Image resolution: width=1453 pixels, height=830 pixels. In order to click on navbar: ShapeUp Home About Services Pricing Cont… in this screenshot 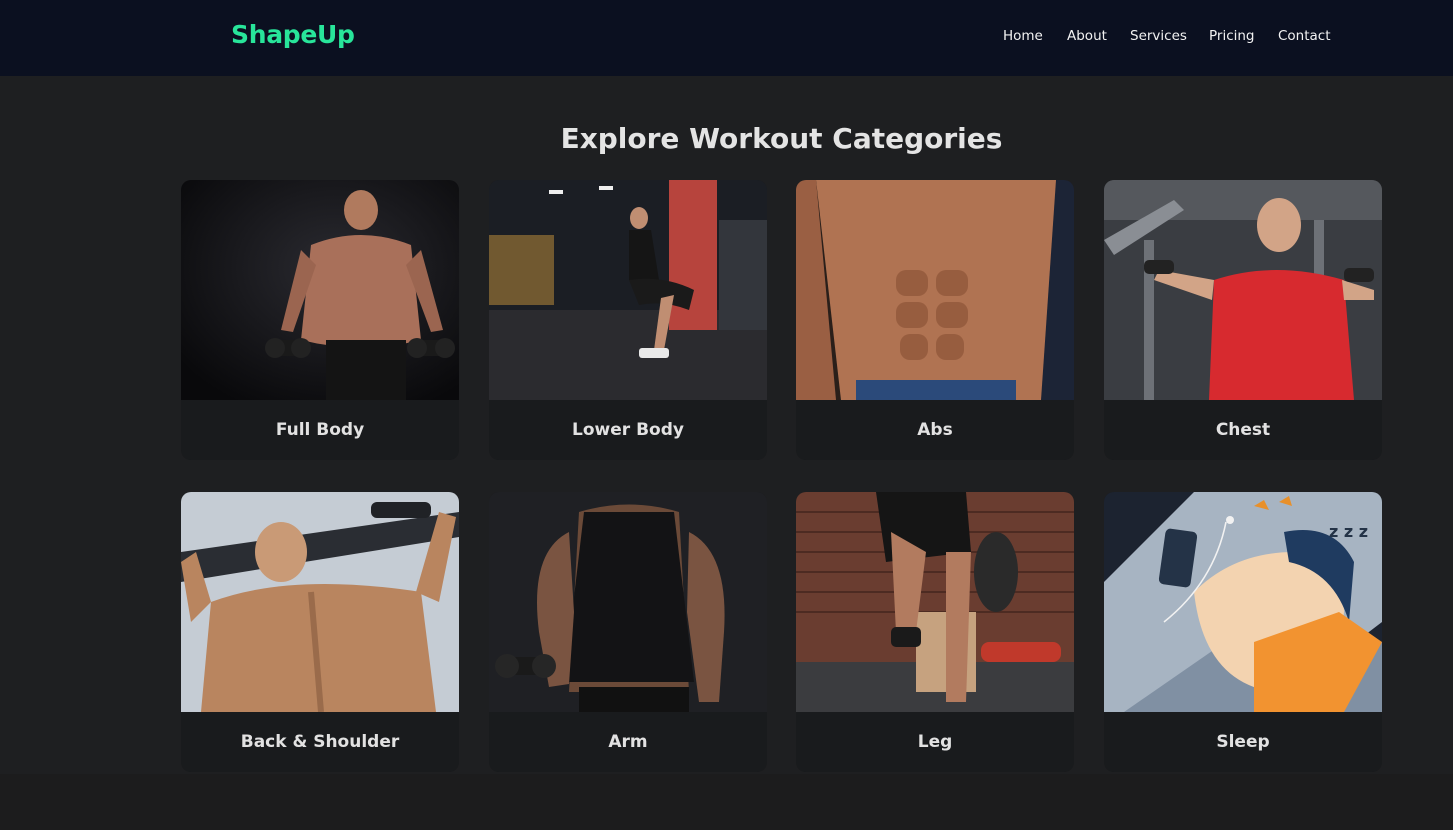, I will do `click(726, 38)`.